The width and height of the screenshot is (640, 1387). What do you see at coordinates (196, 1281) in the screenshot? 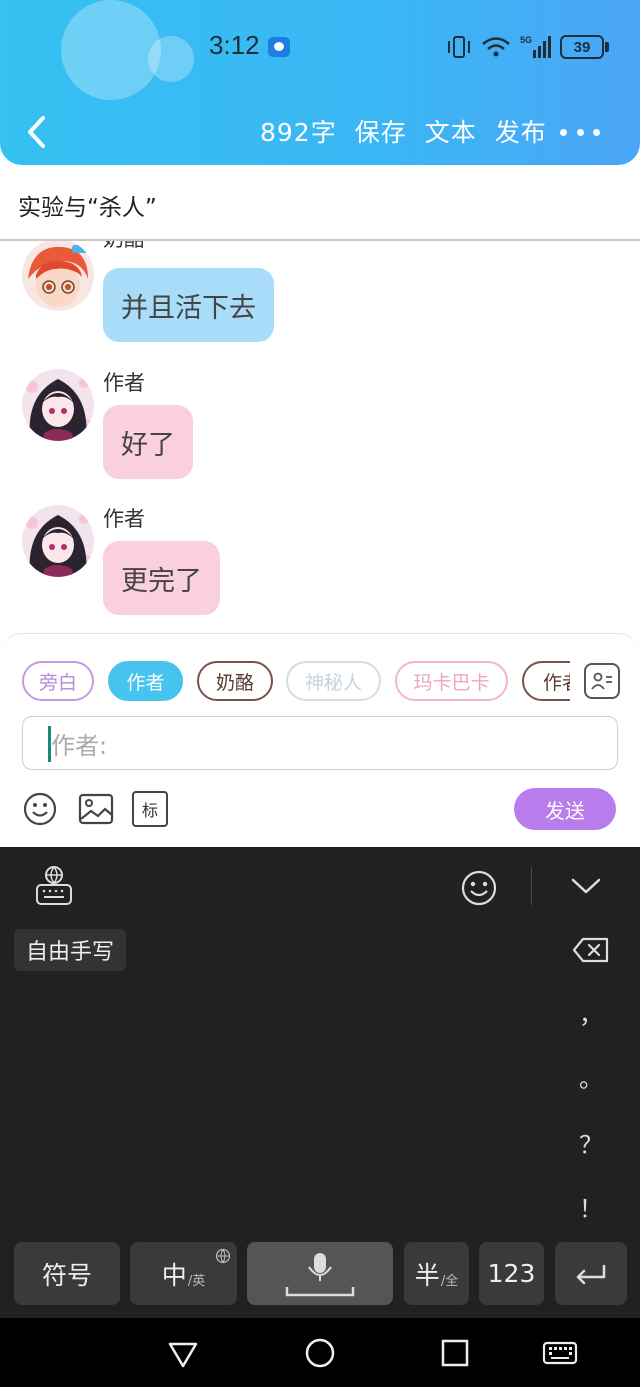
I see `key-lang-sub: /英` at bounding box center [196, 1281].